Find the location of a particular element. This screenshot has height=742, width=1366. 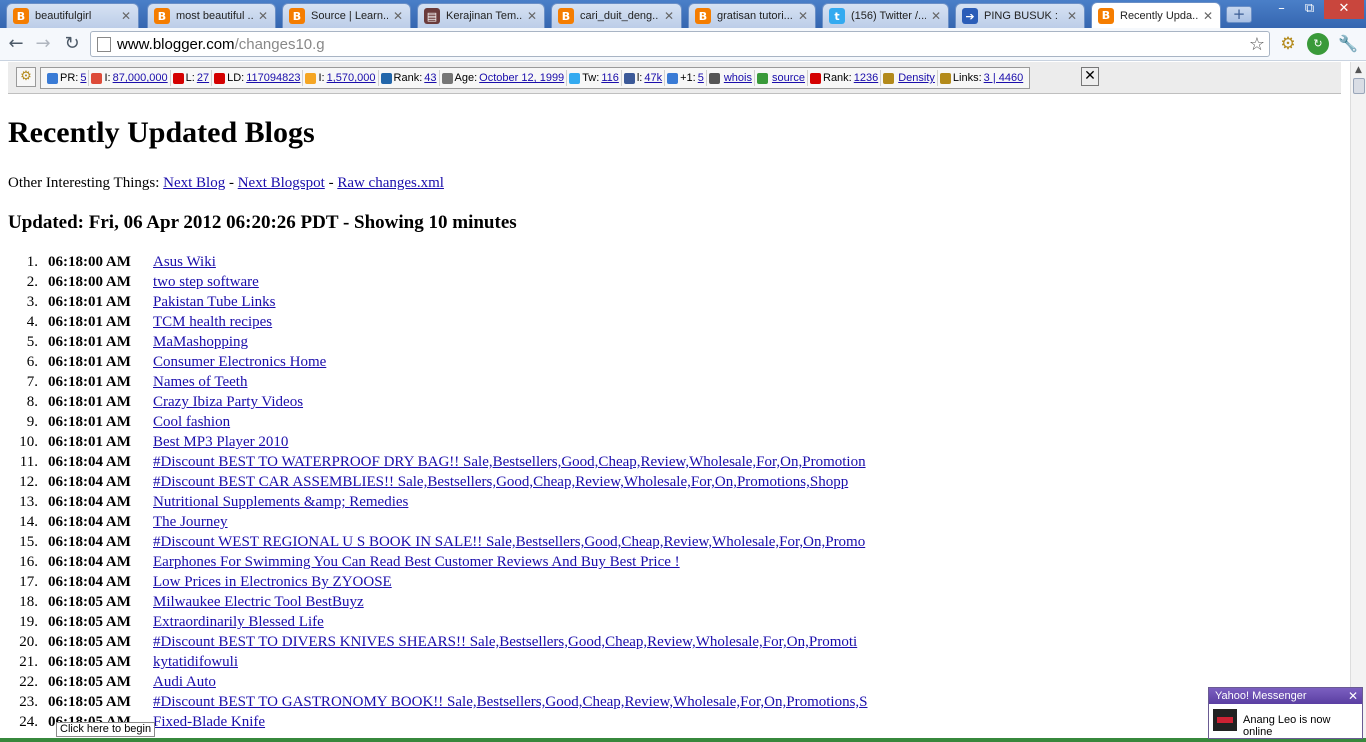

browser-tab: B Recently Upda... ✕ is located at coordinates (1156, 15).